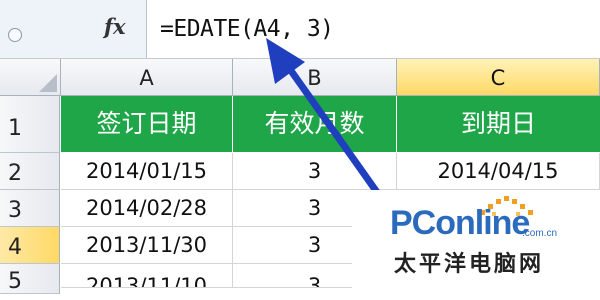 The width and height of the screenshot is (600, 300). What do you see at coordinates (30, 77) in the screenshot?
I see `select-all-button` at bounding box center [30, 77].